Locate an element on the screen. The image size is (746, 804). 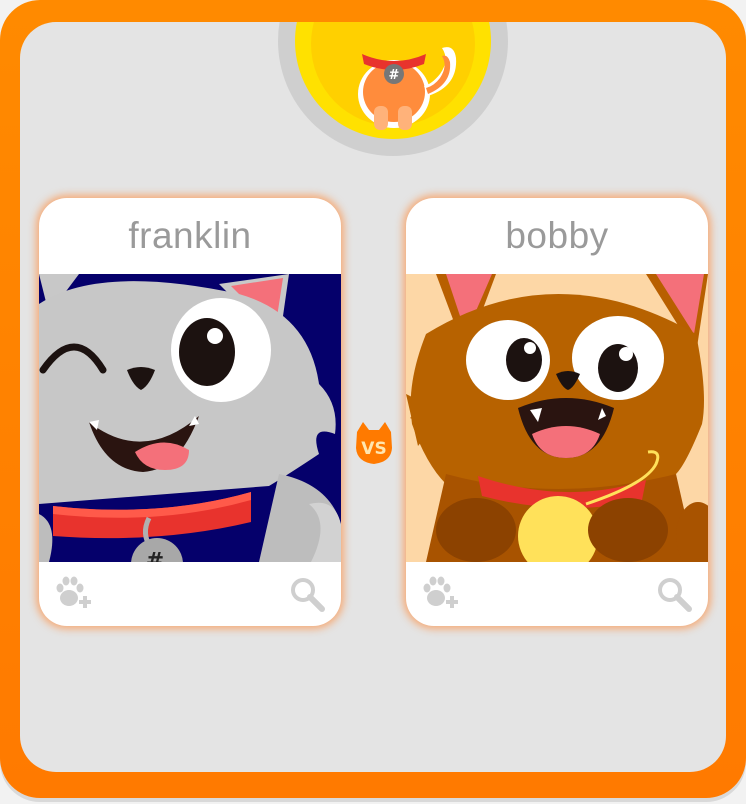
vs-label: VS is located at coordinates (373, 449).